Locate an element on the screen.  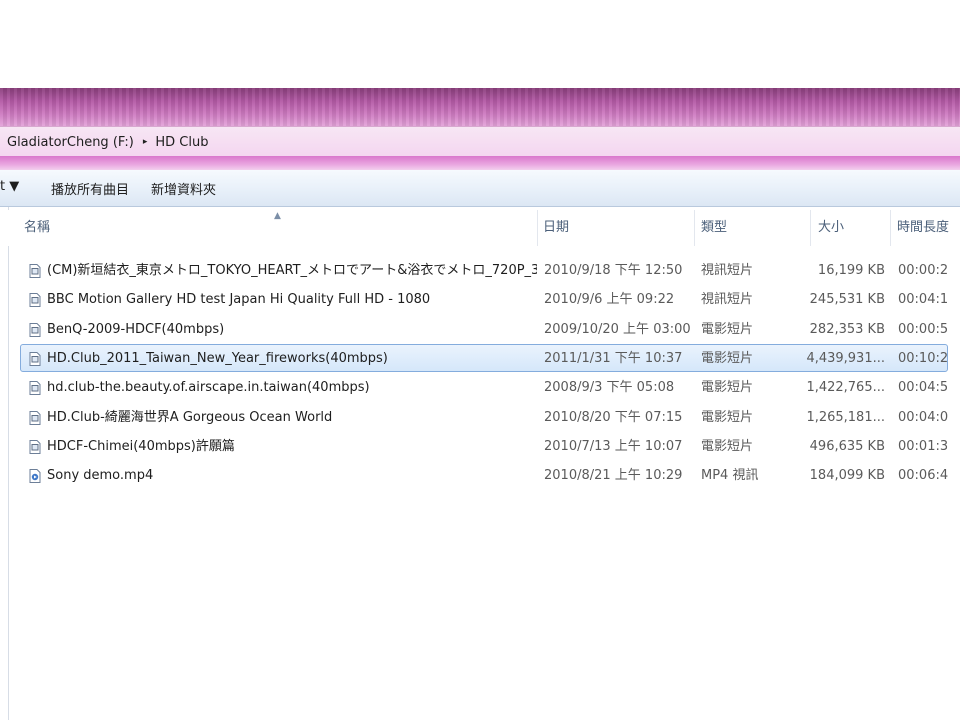
file-duration: 00:01:36 is located at coordinates (923, 446).